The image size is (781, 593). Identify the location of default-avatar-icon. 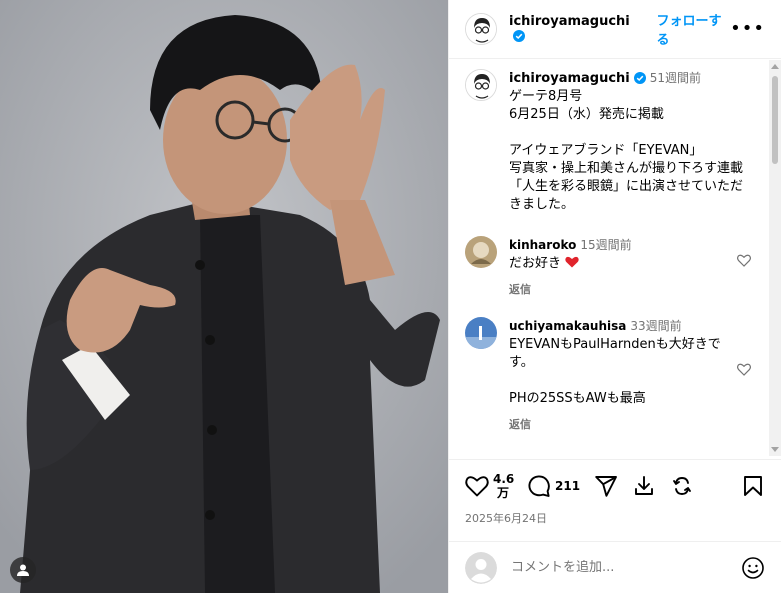
(481, 567).